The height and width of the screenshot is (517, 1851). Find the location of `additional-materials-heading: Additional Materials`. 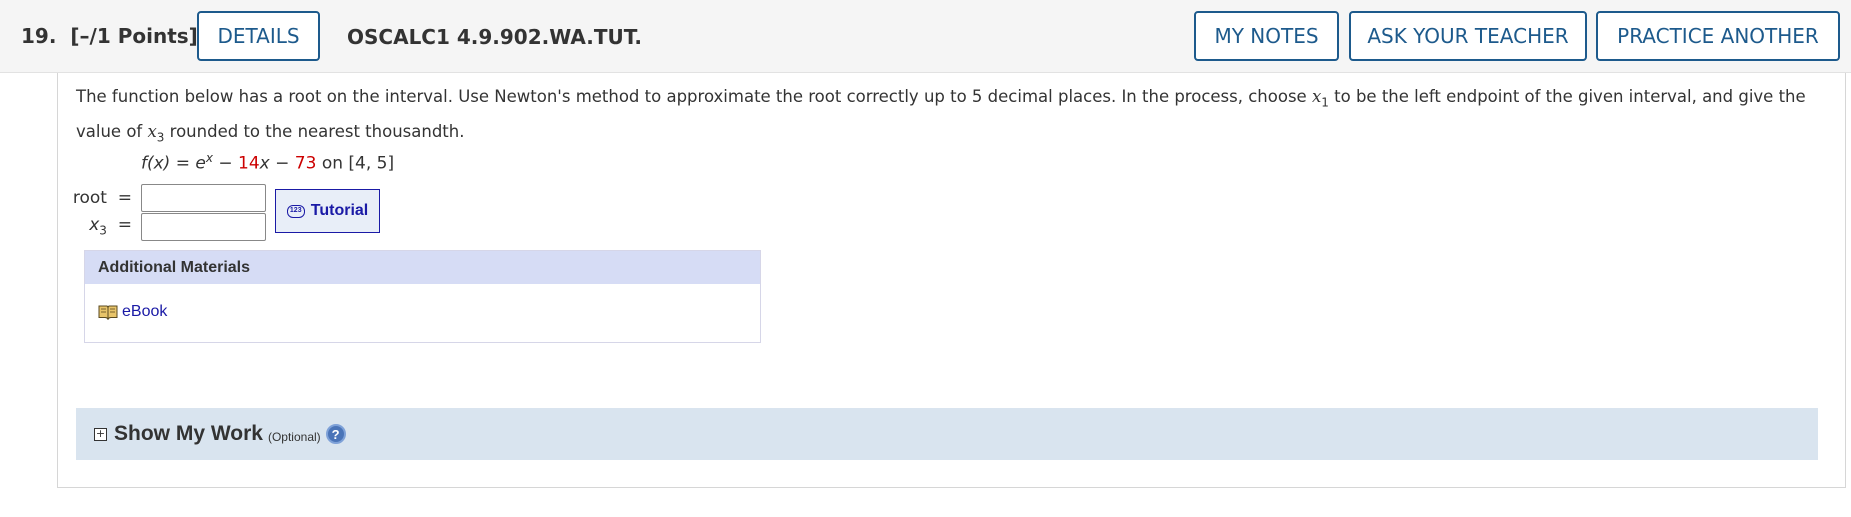

additional-materials-heading: Additional Materials is located at coordinates (422, 267).